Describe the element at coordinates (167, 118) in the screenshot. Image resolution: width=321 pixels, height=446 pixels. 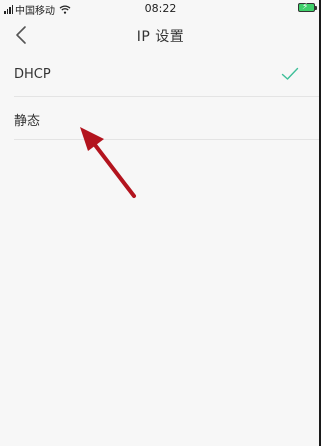
I see `option-static: 静态` at that location.